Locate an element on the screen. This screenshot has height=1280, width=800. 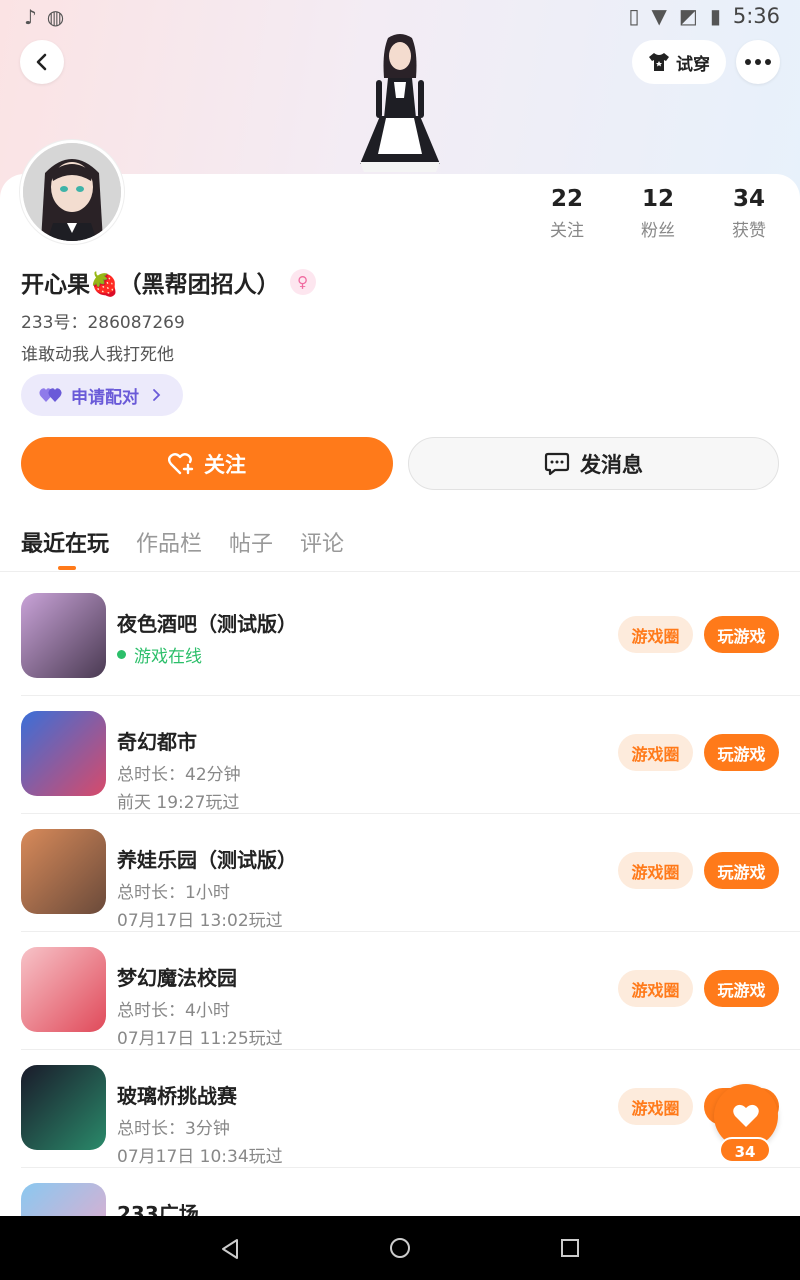
nav-home-icon is located at coordinates (400, 1248).